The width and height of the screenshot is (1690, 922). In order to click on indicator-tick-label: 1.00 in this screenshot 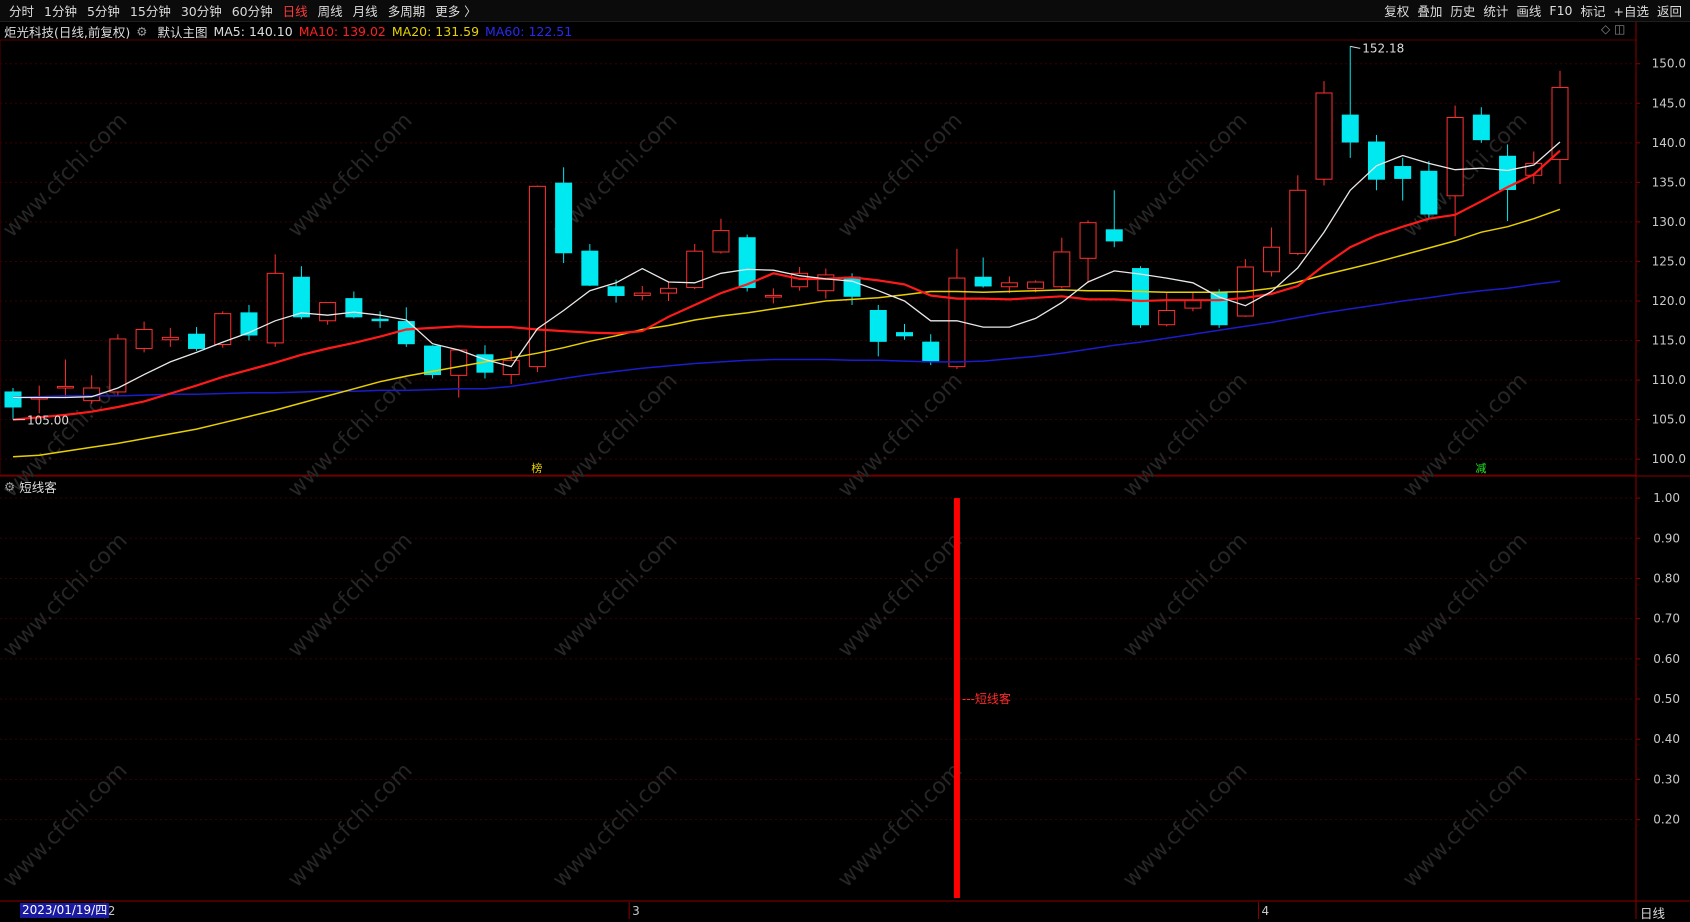, I will do `click(1666, 498)`.